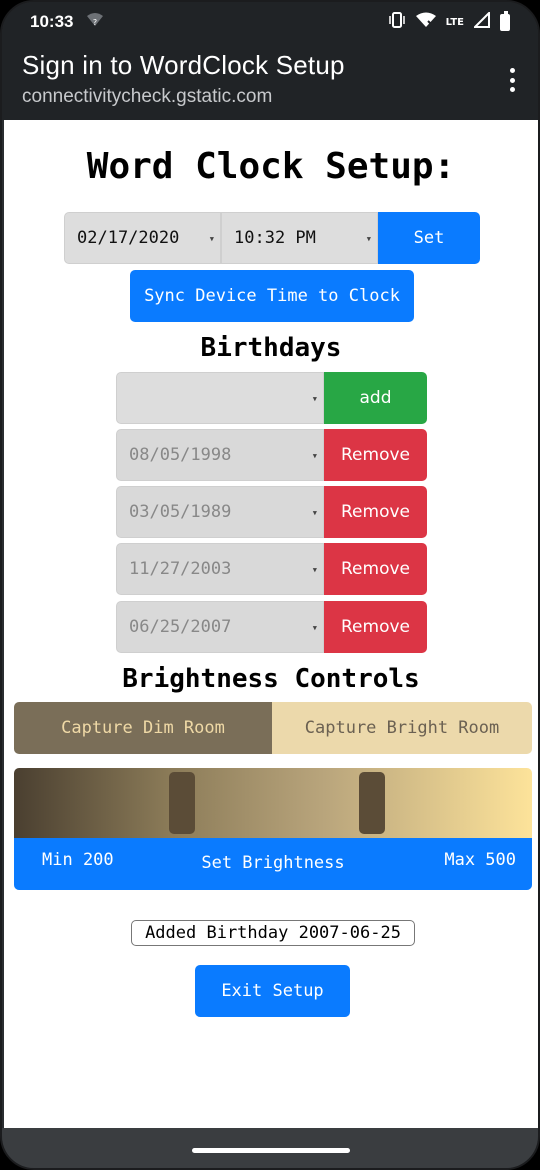 Image resolution: width=540 pixels, height=1170 pixels. I want to click on navigation-bar, so click(270, 1148).